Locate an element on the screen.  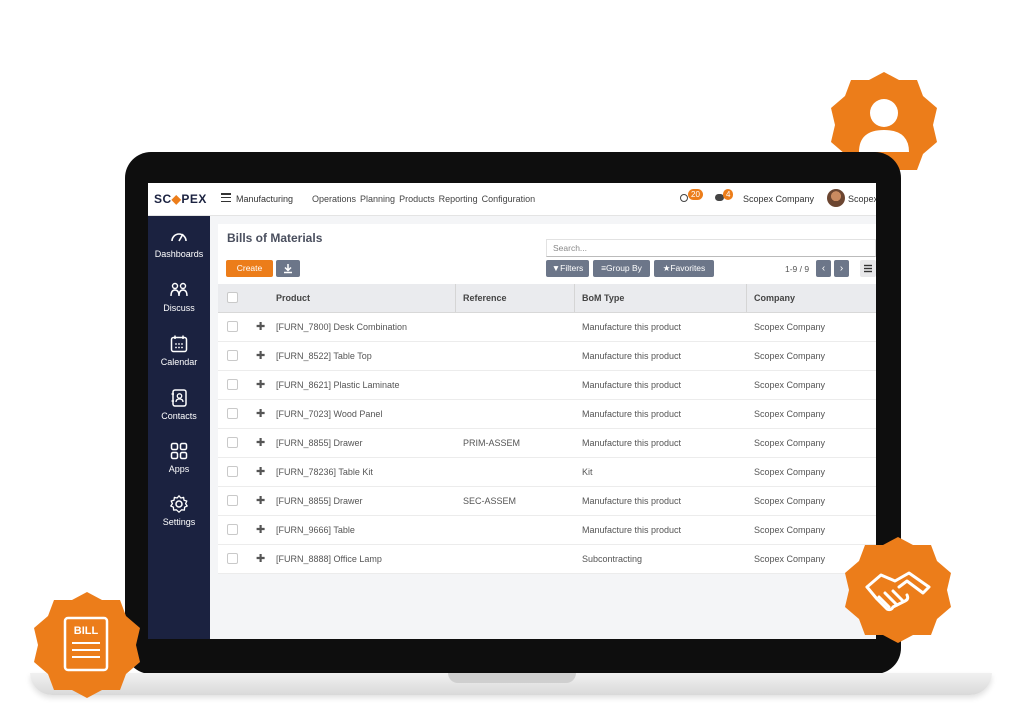
chevron-right-icon: › is located at coordinates (841, 268).